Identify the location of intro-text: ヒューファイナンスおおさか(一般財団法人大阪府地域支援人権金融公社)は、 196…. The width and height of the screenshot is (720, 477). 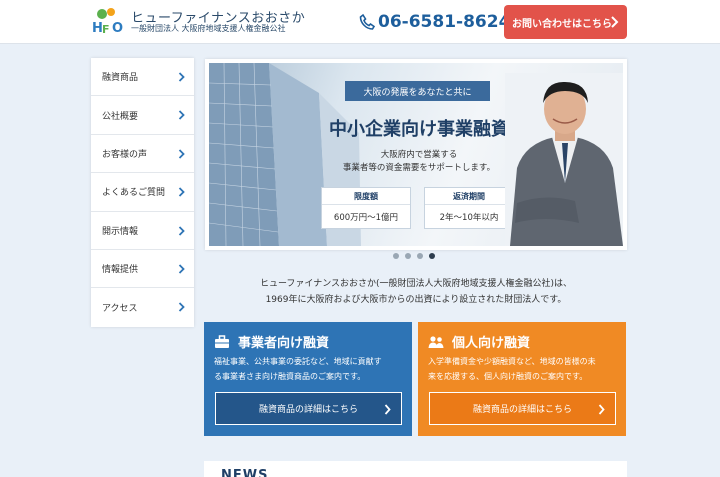
(416, 292).